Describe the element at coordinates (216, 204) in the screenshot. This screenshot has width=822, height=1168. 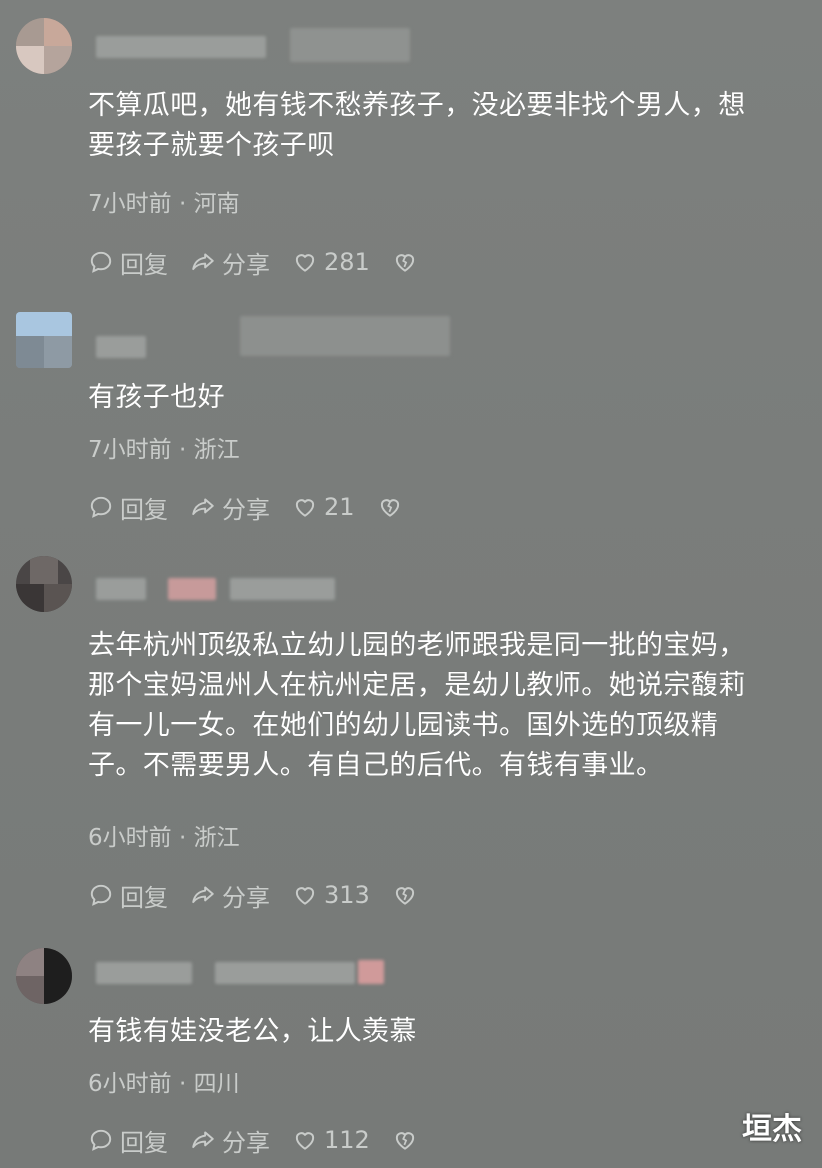
I see `comment-location: 河南` at that location.